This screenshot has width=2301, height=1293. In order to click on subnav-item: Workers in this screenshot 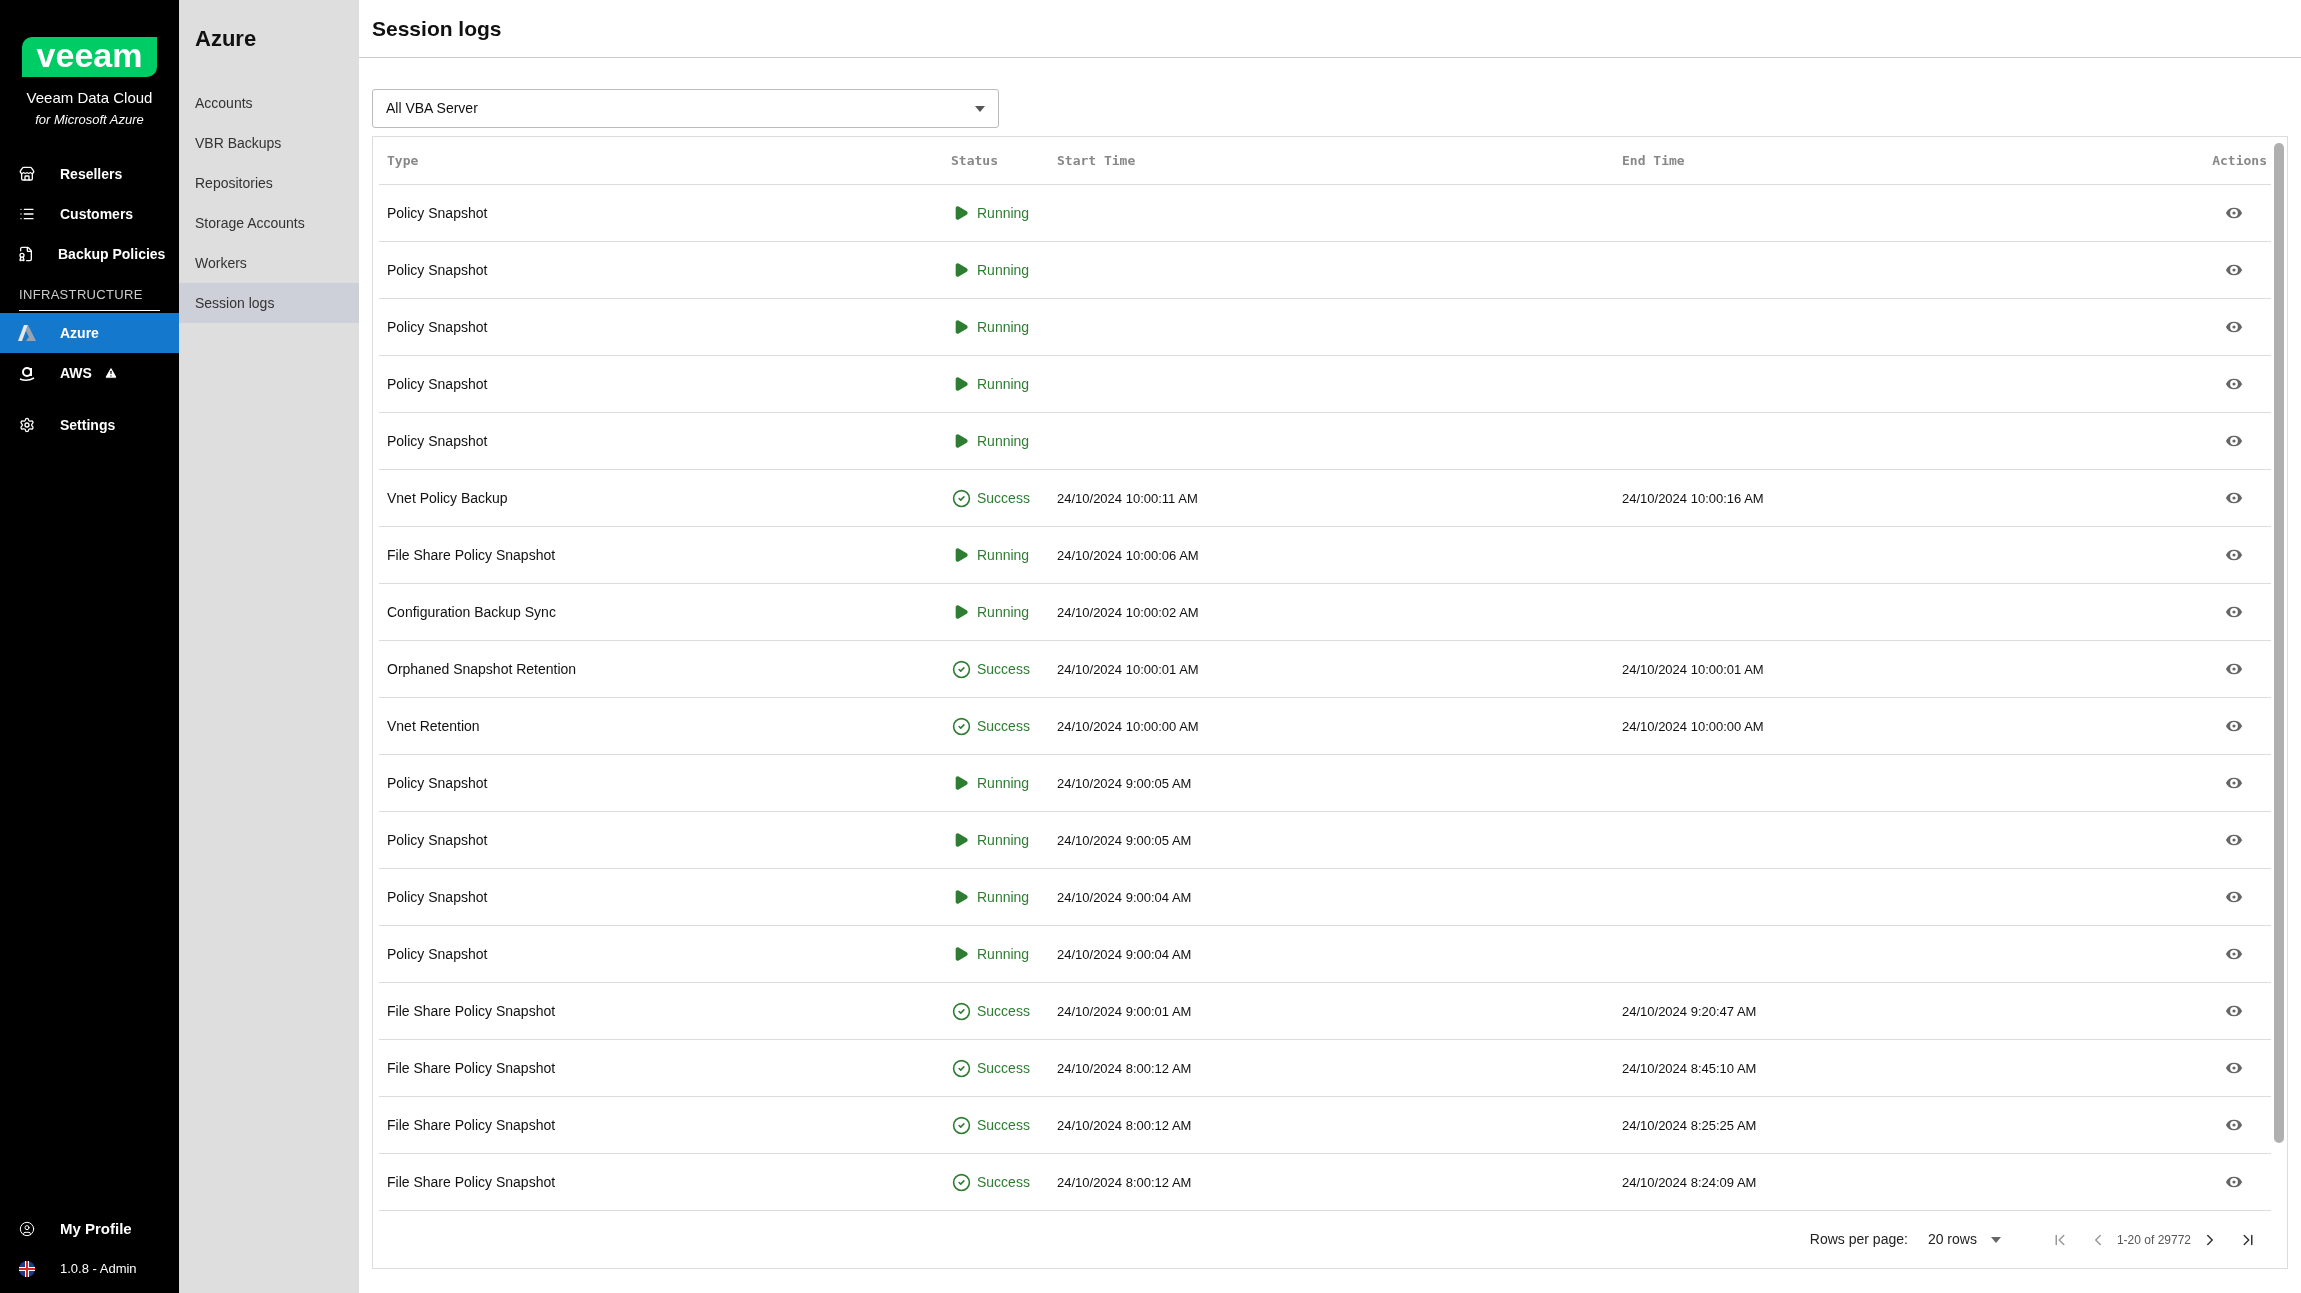, I will do `click(269, 263)`.